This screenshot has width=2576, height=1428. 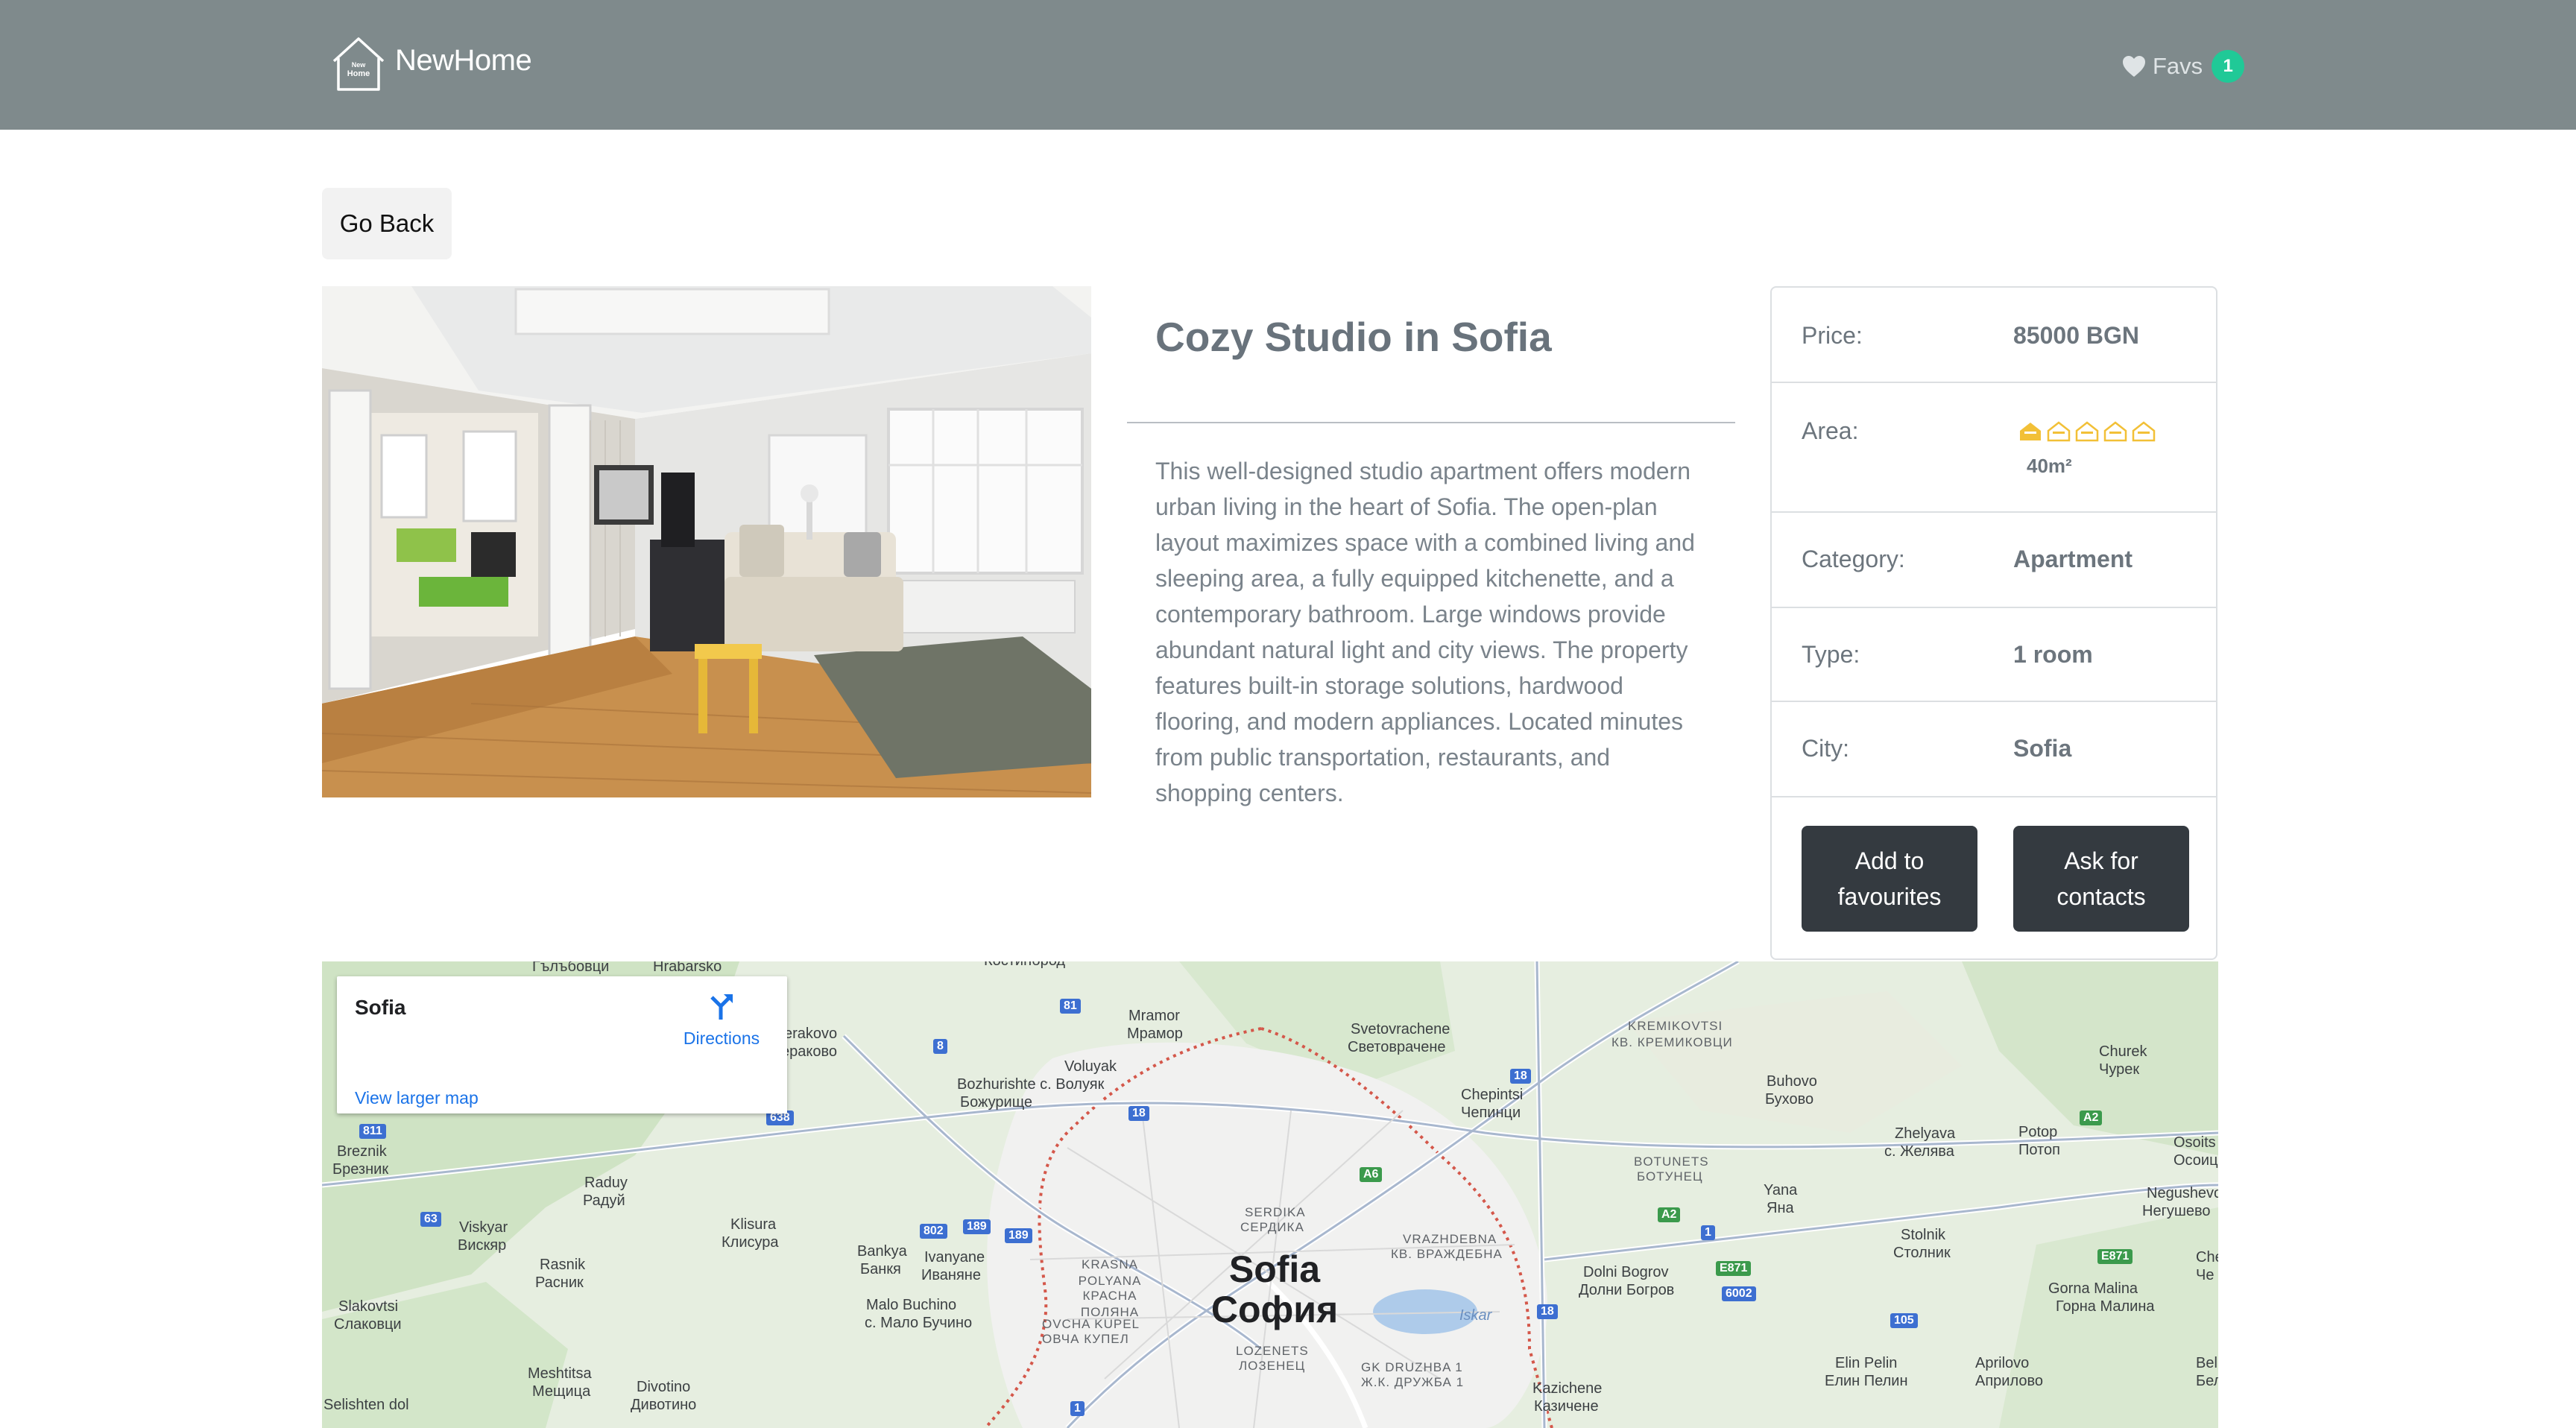 What do you see at coordinates (1085, 1339) in the screenshot?
I see `map-label: ОВЧА КУПЕЛ` at bounding box center [1085, 1339].